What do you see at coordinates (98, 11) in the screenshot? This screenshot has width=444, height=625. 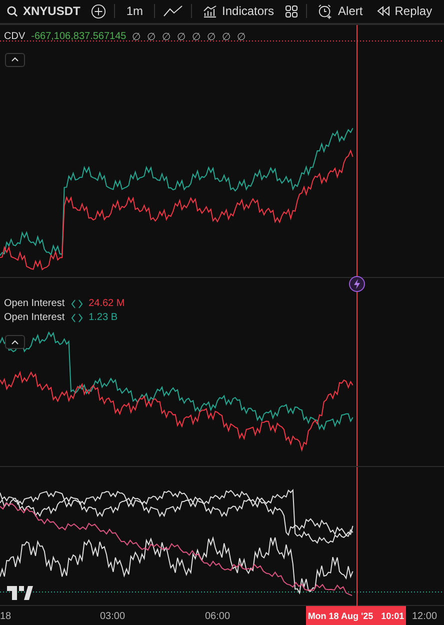 I see `add-icon` at bounding box center [98, 11].